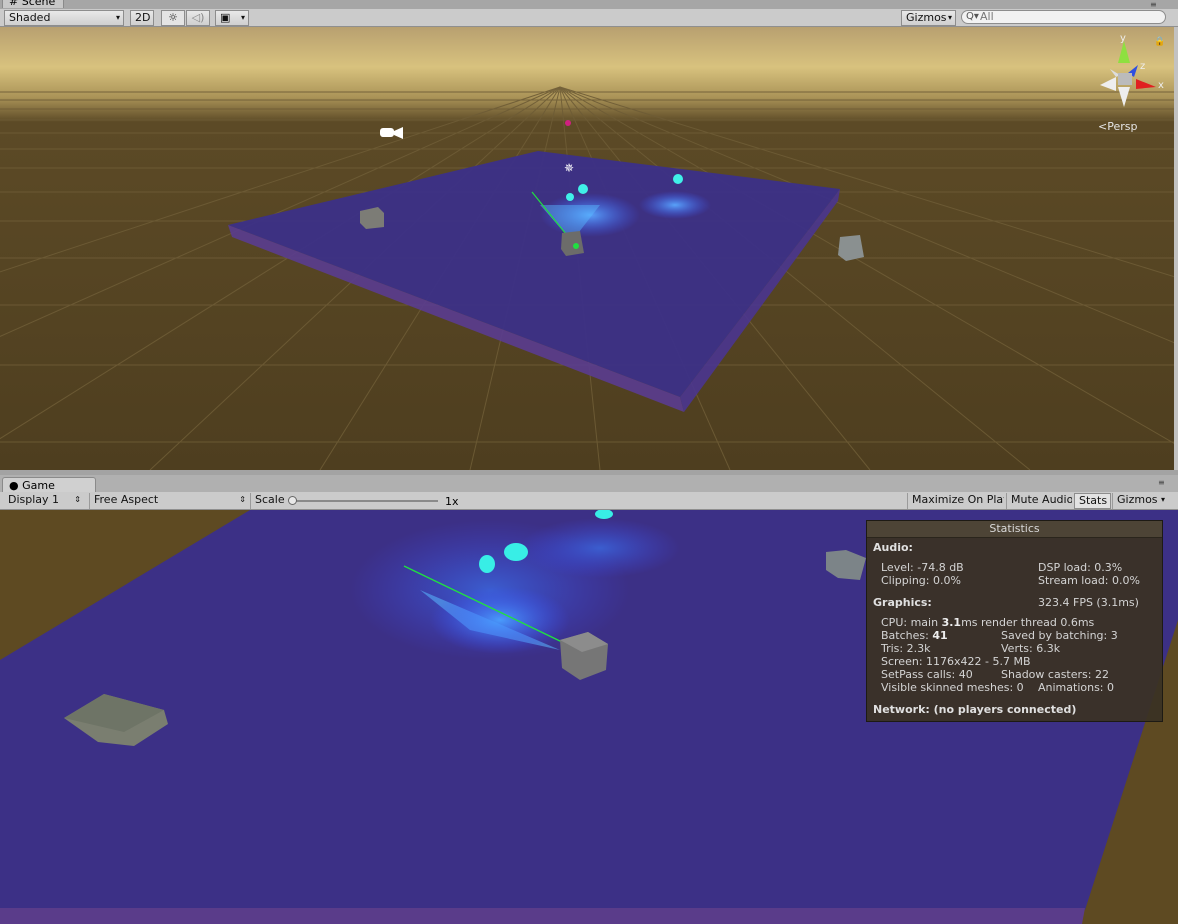  Describe the element at coordinates (1161, 482) in the screenshot. I see `game-panel-menu-icon: ≡` at that location.